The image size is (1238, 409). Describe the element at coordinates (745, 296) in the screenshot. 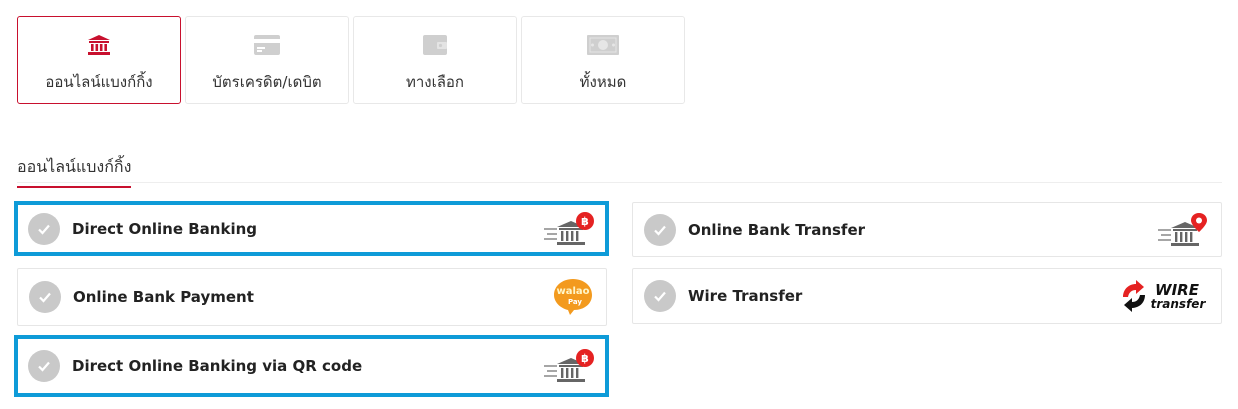

I see `method-label: Wire Transfer` at that location.